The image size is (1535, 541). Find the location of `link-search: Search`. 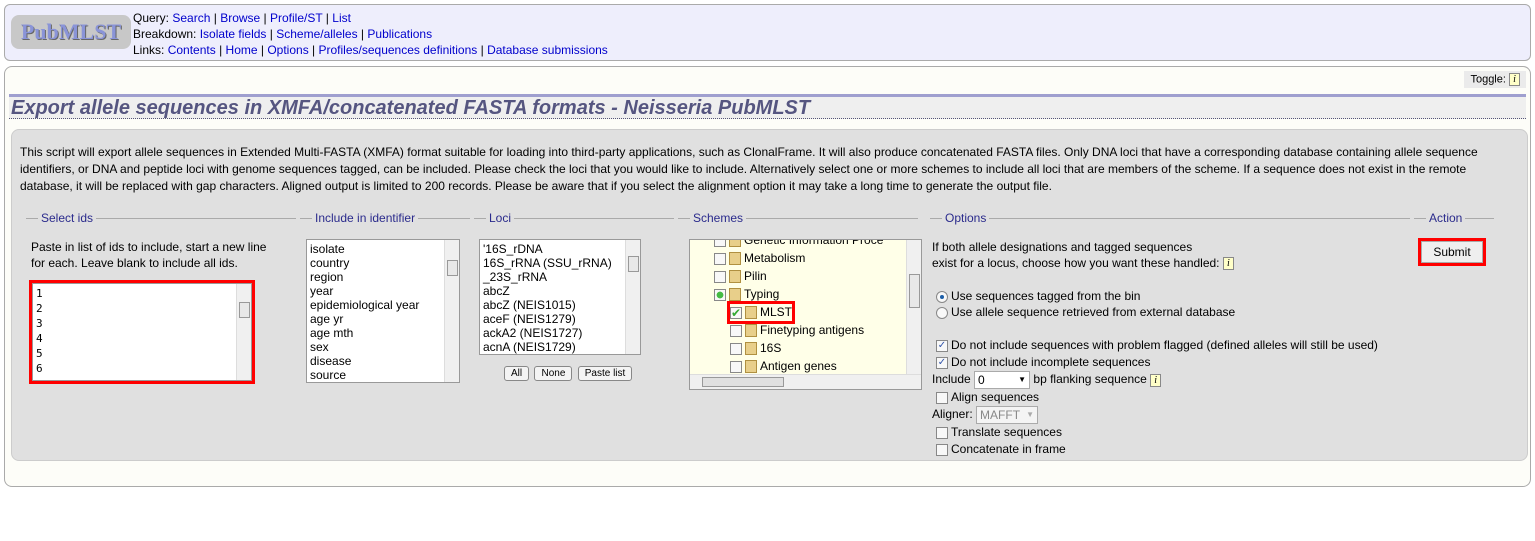

link-search: Search is located at coordinates (191, 18).